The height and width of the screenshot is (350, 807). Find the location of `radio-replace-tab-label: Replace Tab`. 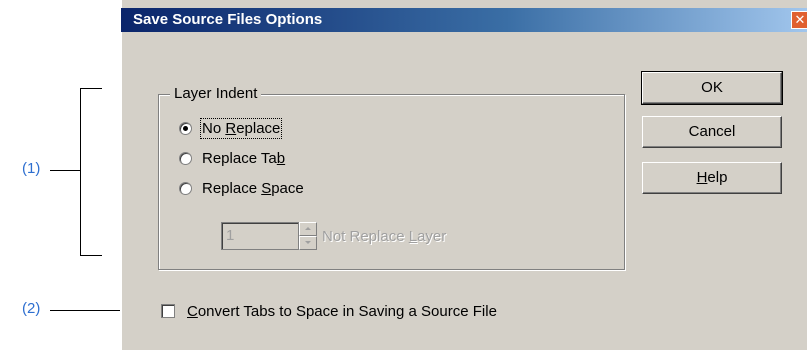

radio-replace-tab-label: Replace Tab is located at coordinates (244, 158).